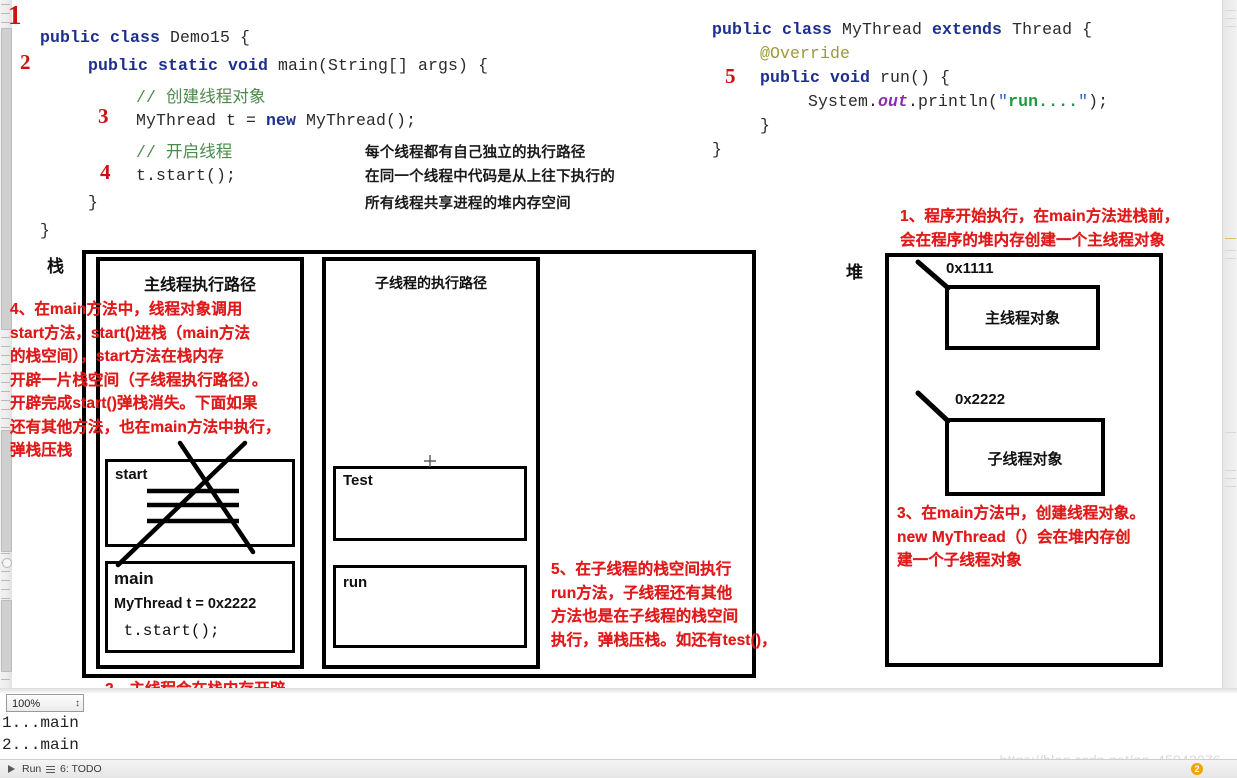  I want to click on code-token: .println(, so click(953, 101).